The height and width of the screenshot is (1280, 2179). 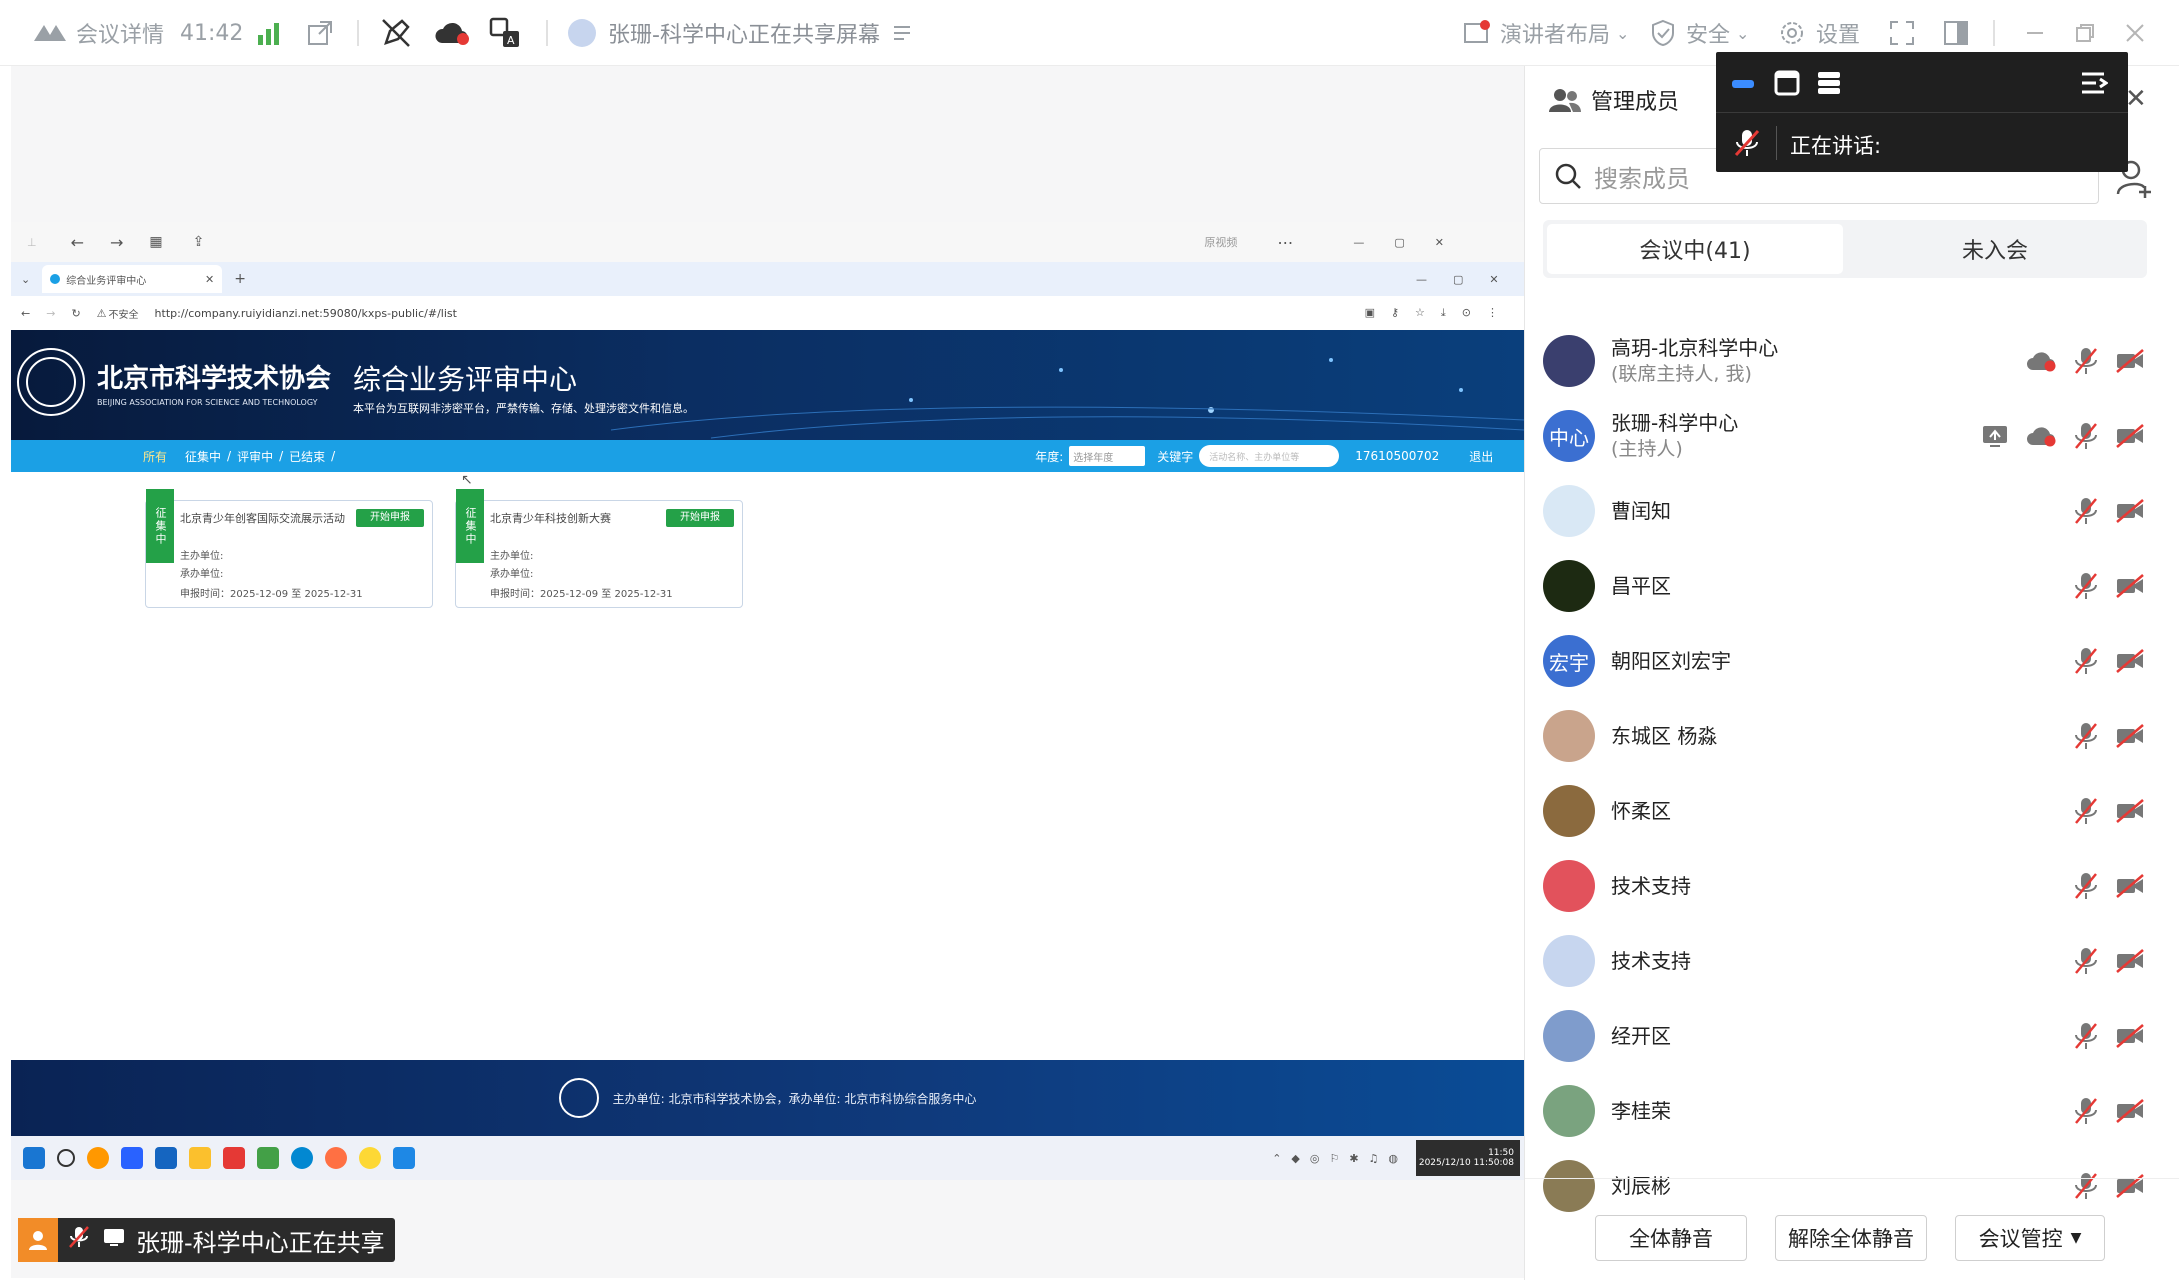 I want to click on keyword-search-input: 活动名称、主办单位等, so click(x=1269, y=456).